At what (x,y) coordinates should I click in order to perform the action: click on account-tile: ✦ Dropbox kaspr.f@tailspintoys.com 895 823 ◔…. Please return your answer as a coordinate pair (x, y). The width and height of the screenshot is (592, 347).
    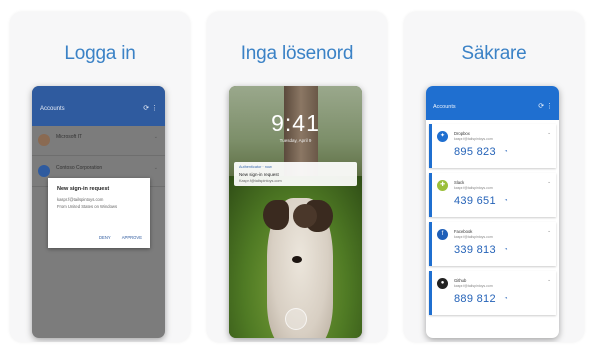
    Looking at the image, I should click on (492, 146).